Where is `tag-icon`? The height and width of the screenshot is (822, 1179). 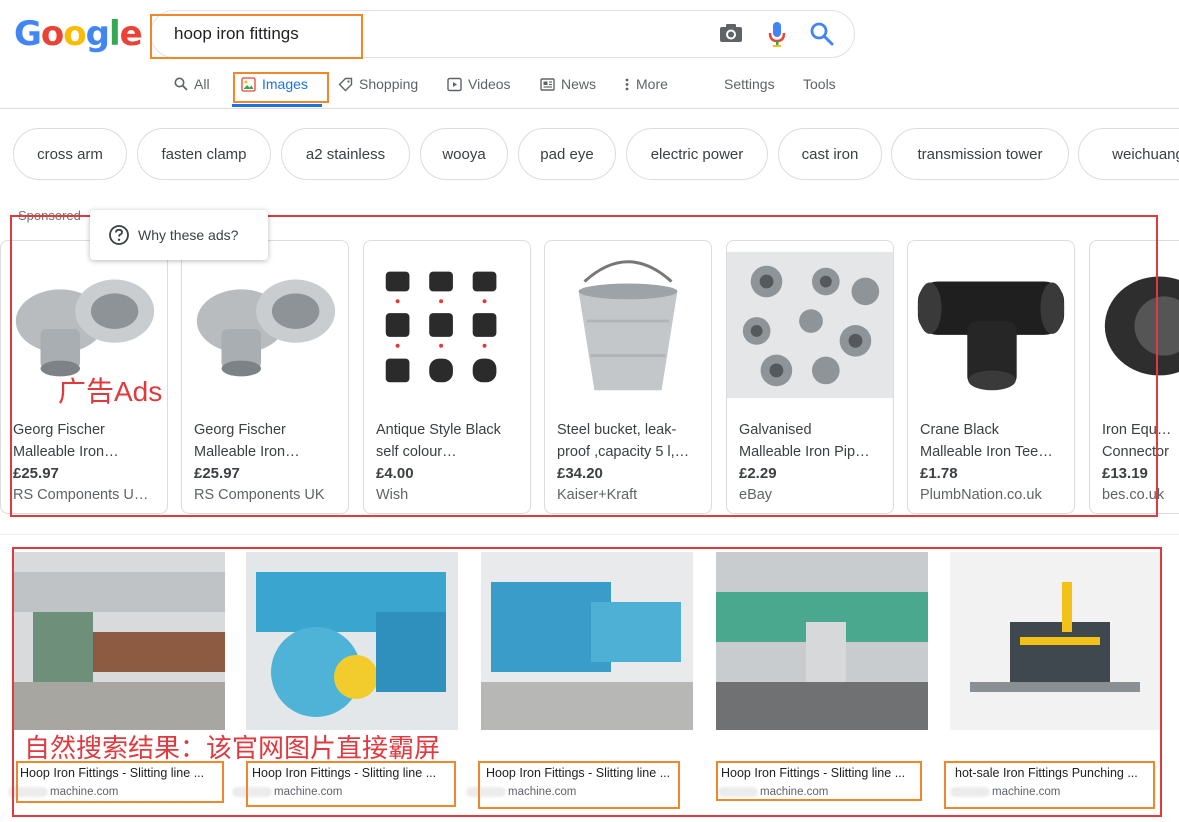
tag-icon is located at coordinates (345, 84).